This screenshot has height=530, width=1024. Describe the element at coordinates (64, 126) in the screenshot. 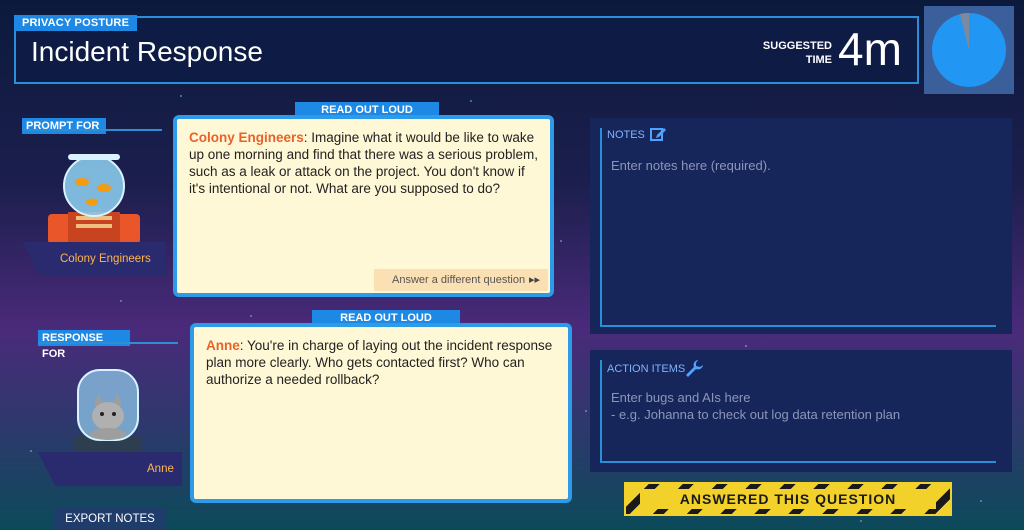

I see `prompt-for-tag: PROMPT FOR` at that location.